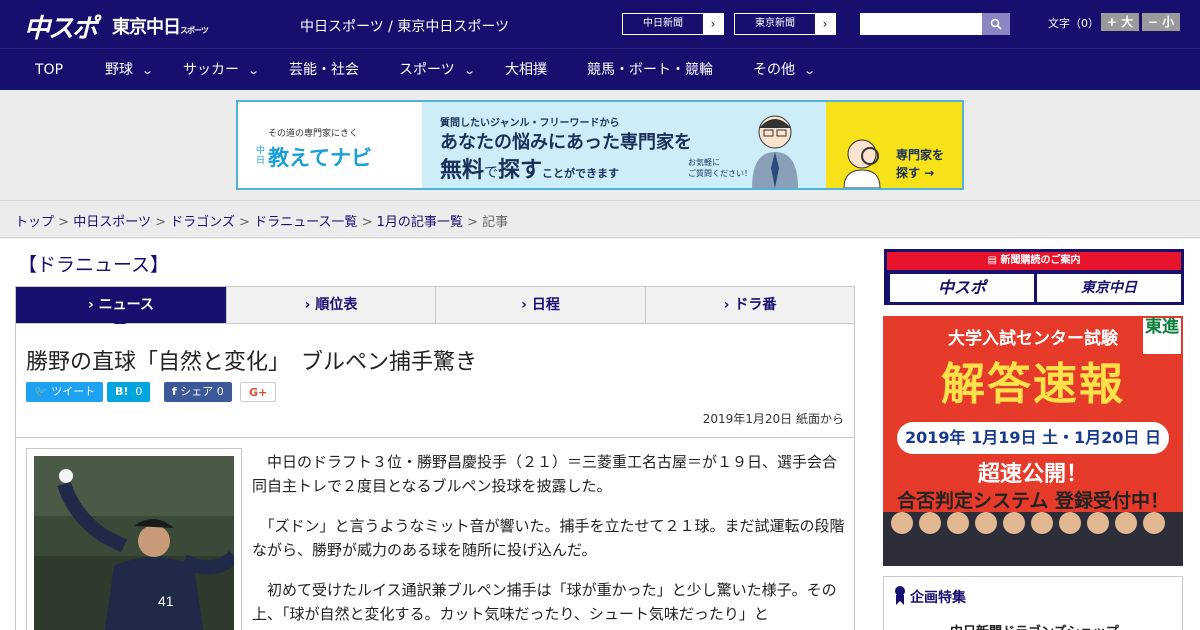 The image size is (1200, 630). I want to click on chuspo-subscribe-logo: 中スポ, so click(962, 288).